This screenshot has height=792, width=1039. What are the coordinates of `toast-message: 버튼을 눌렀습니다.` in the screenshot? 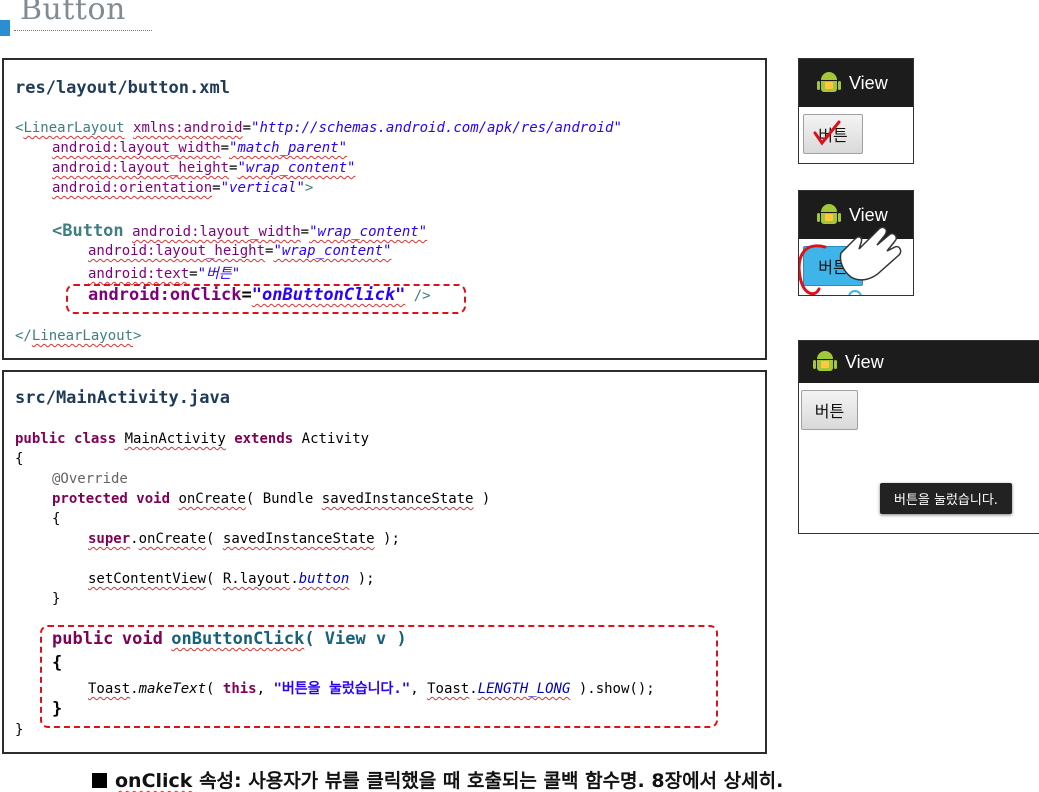 It's located at (946, 498).